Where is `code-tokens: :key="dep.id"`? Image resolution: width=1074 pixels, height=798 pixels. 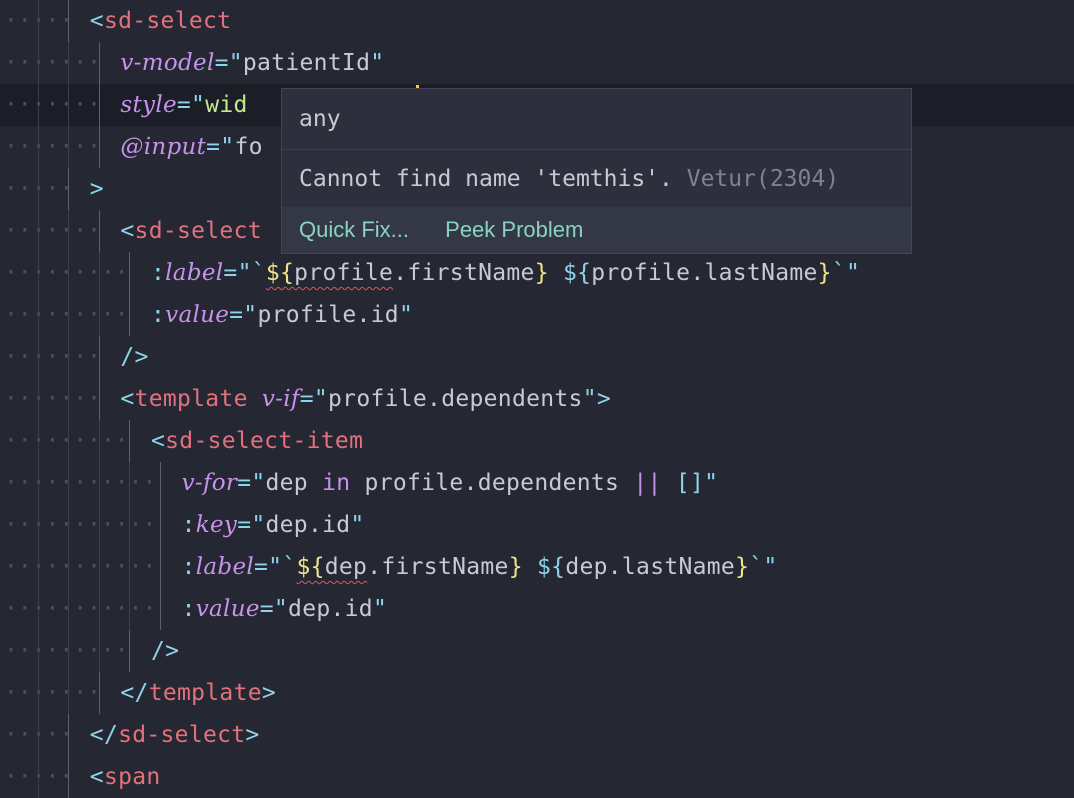 code-tokens: :key="dep.id" is located at coordinates (273, 525).